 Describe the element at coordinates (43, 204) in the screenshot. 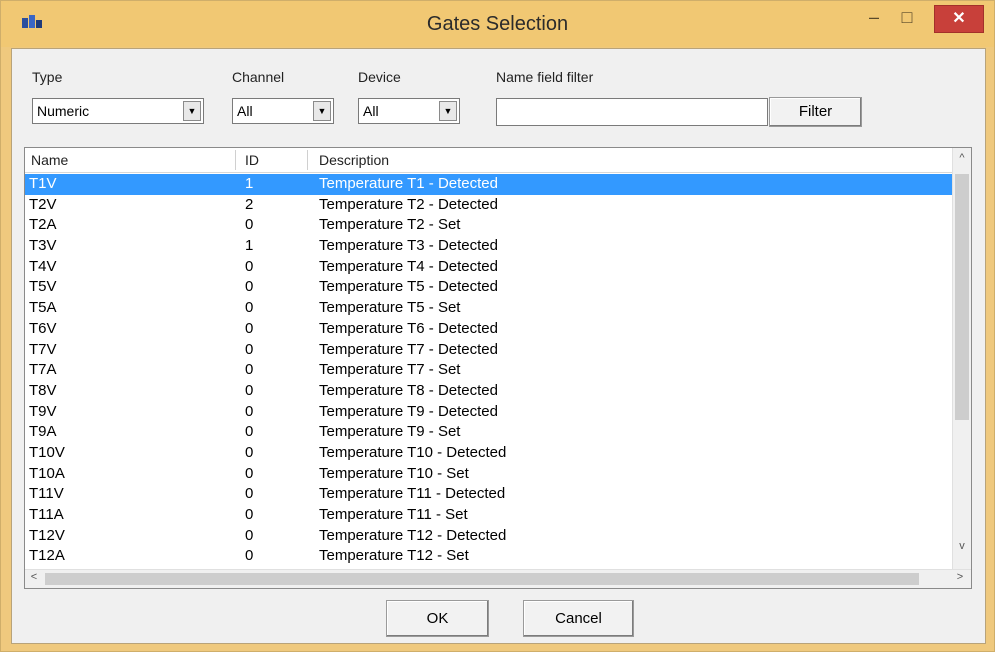

I see `row-name: T2V` at that location.